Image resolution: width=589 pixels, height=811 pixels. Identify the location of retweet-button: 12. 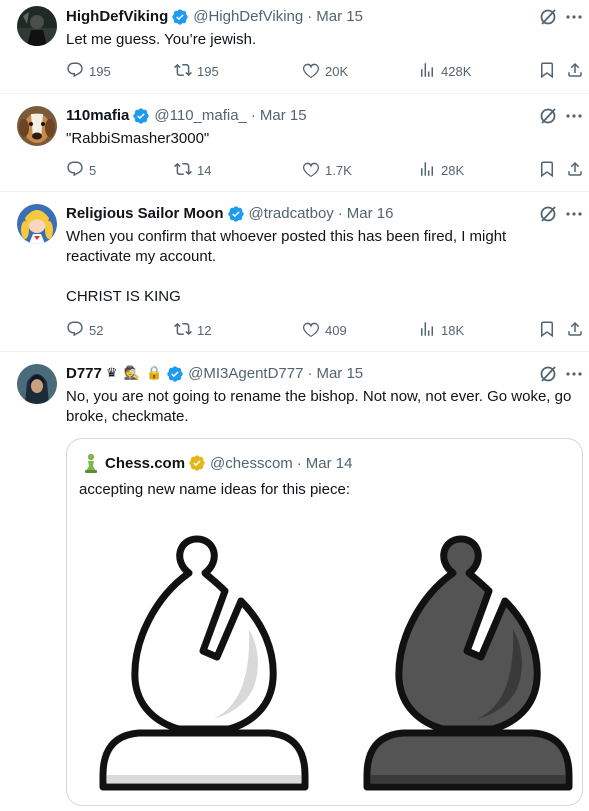
(192, 330).